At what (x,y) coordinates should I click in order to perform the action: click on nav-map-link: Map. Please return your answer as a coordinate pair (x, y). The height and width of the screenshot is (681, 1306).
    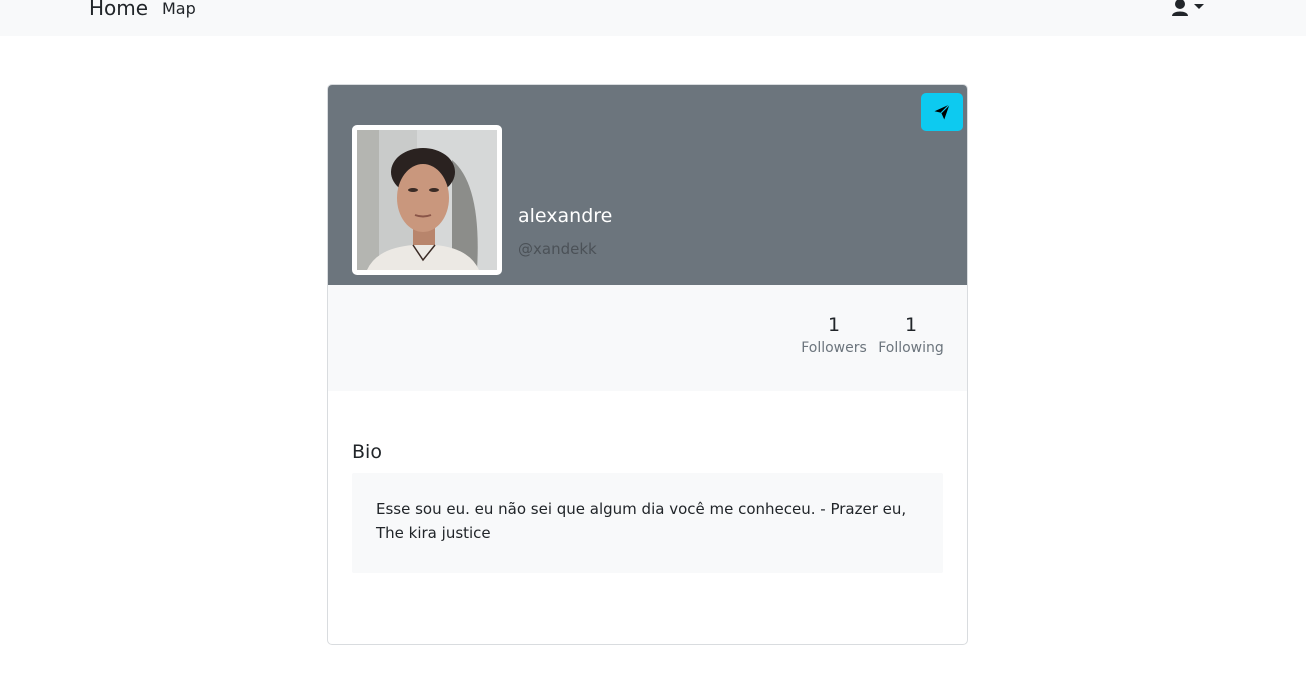
    Looking at the image, I should click on (179, 9).